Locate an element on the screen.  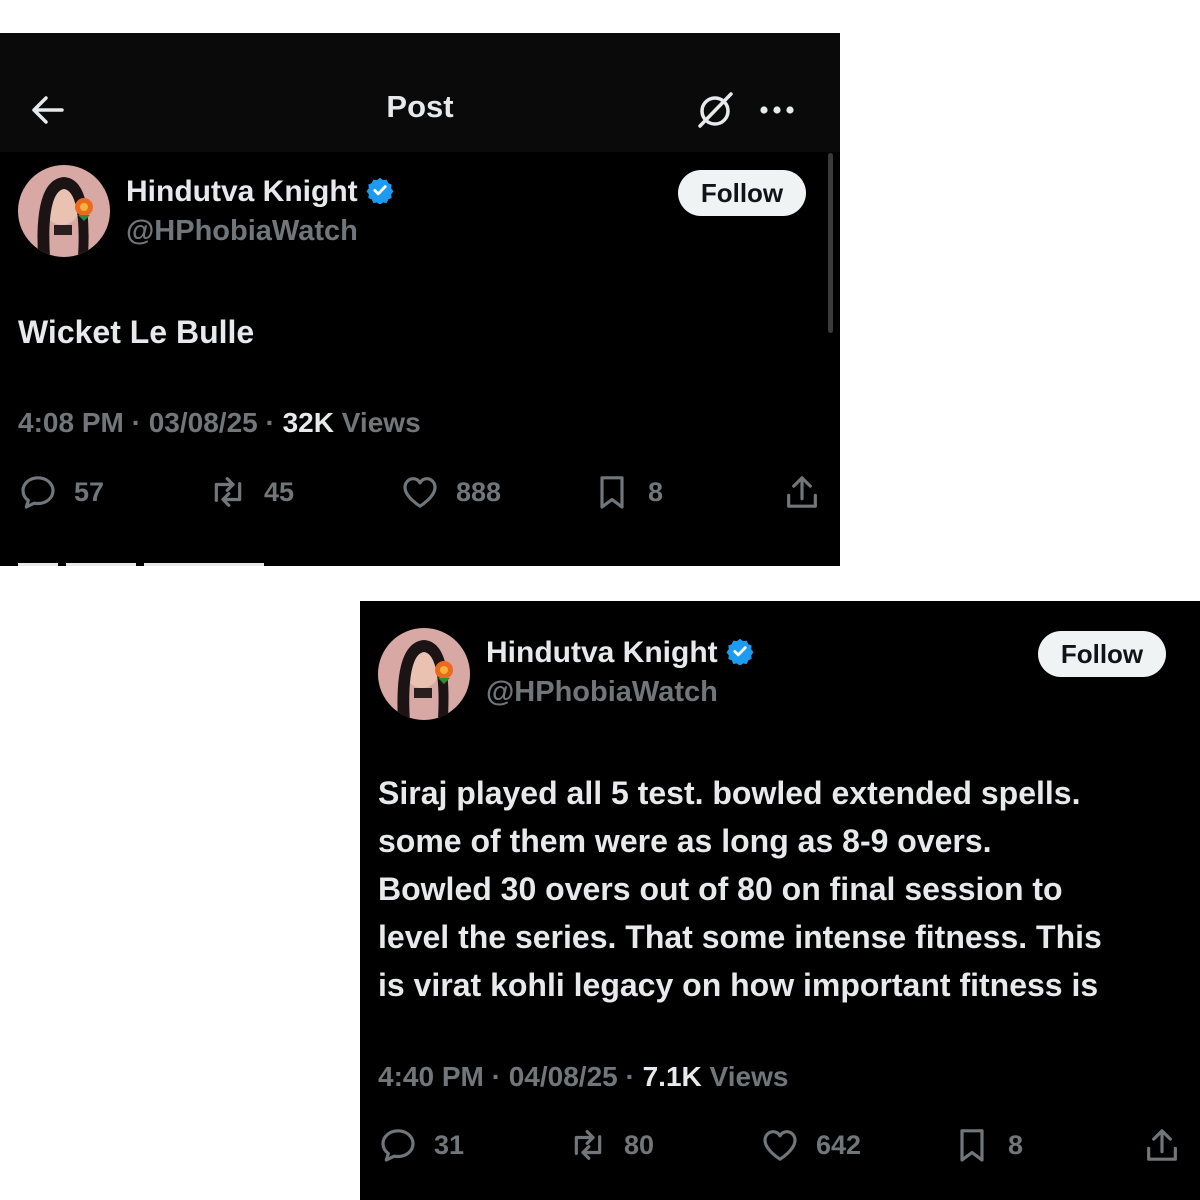
views-count: 7.1K is located at coordinates (672, 1076).